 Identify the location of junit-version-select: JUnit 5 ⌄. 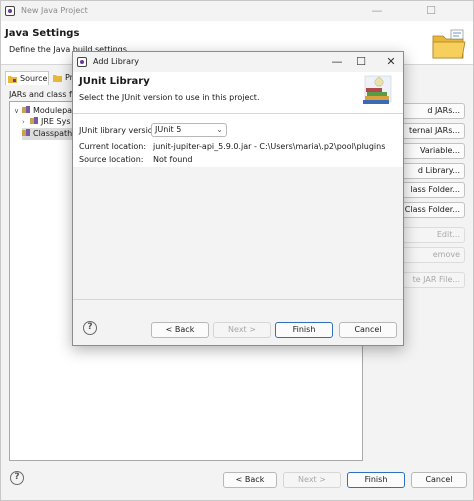
(189, 130).